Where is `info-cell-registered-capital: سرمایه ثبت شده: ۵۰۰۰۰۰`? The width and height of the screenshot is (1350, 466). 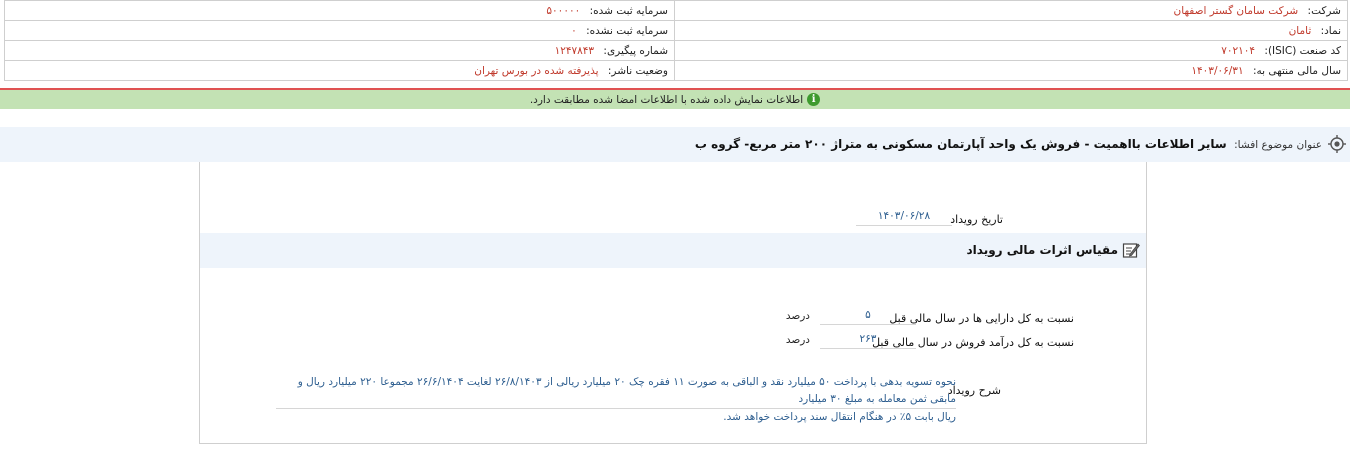 info-cell-registered-capital: سرمایه ثبت شده: ۵۰۰۰۰۰ is located at coordinates (339, 10).